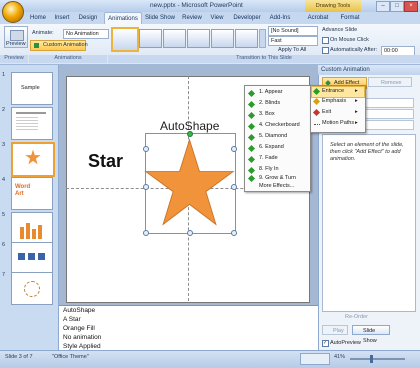 The width and height of the screenshot is (420, 368). What do you see at coordinates (105, 161) in the screenshot?
I see `star-label: Star` at bounding box center [105, 161].